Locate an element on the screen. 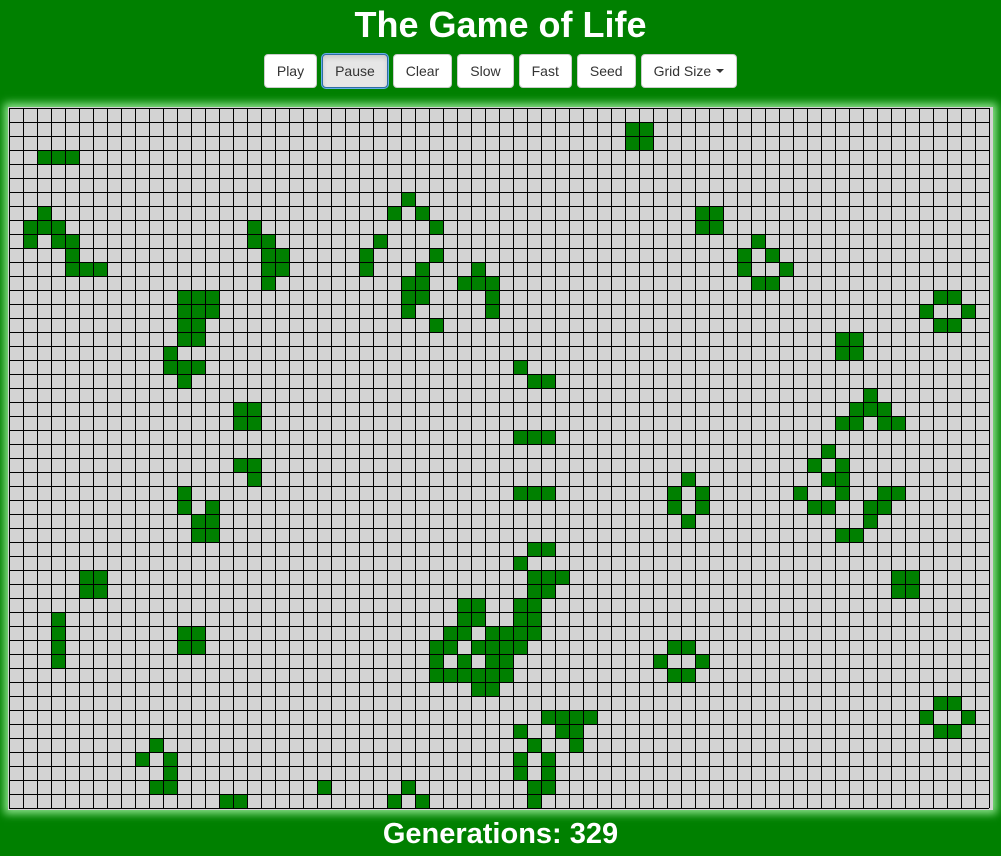 This screenshot has width=1001, height=856. pause-button: Pause is located at coordinates (355, 71).